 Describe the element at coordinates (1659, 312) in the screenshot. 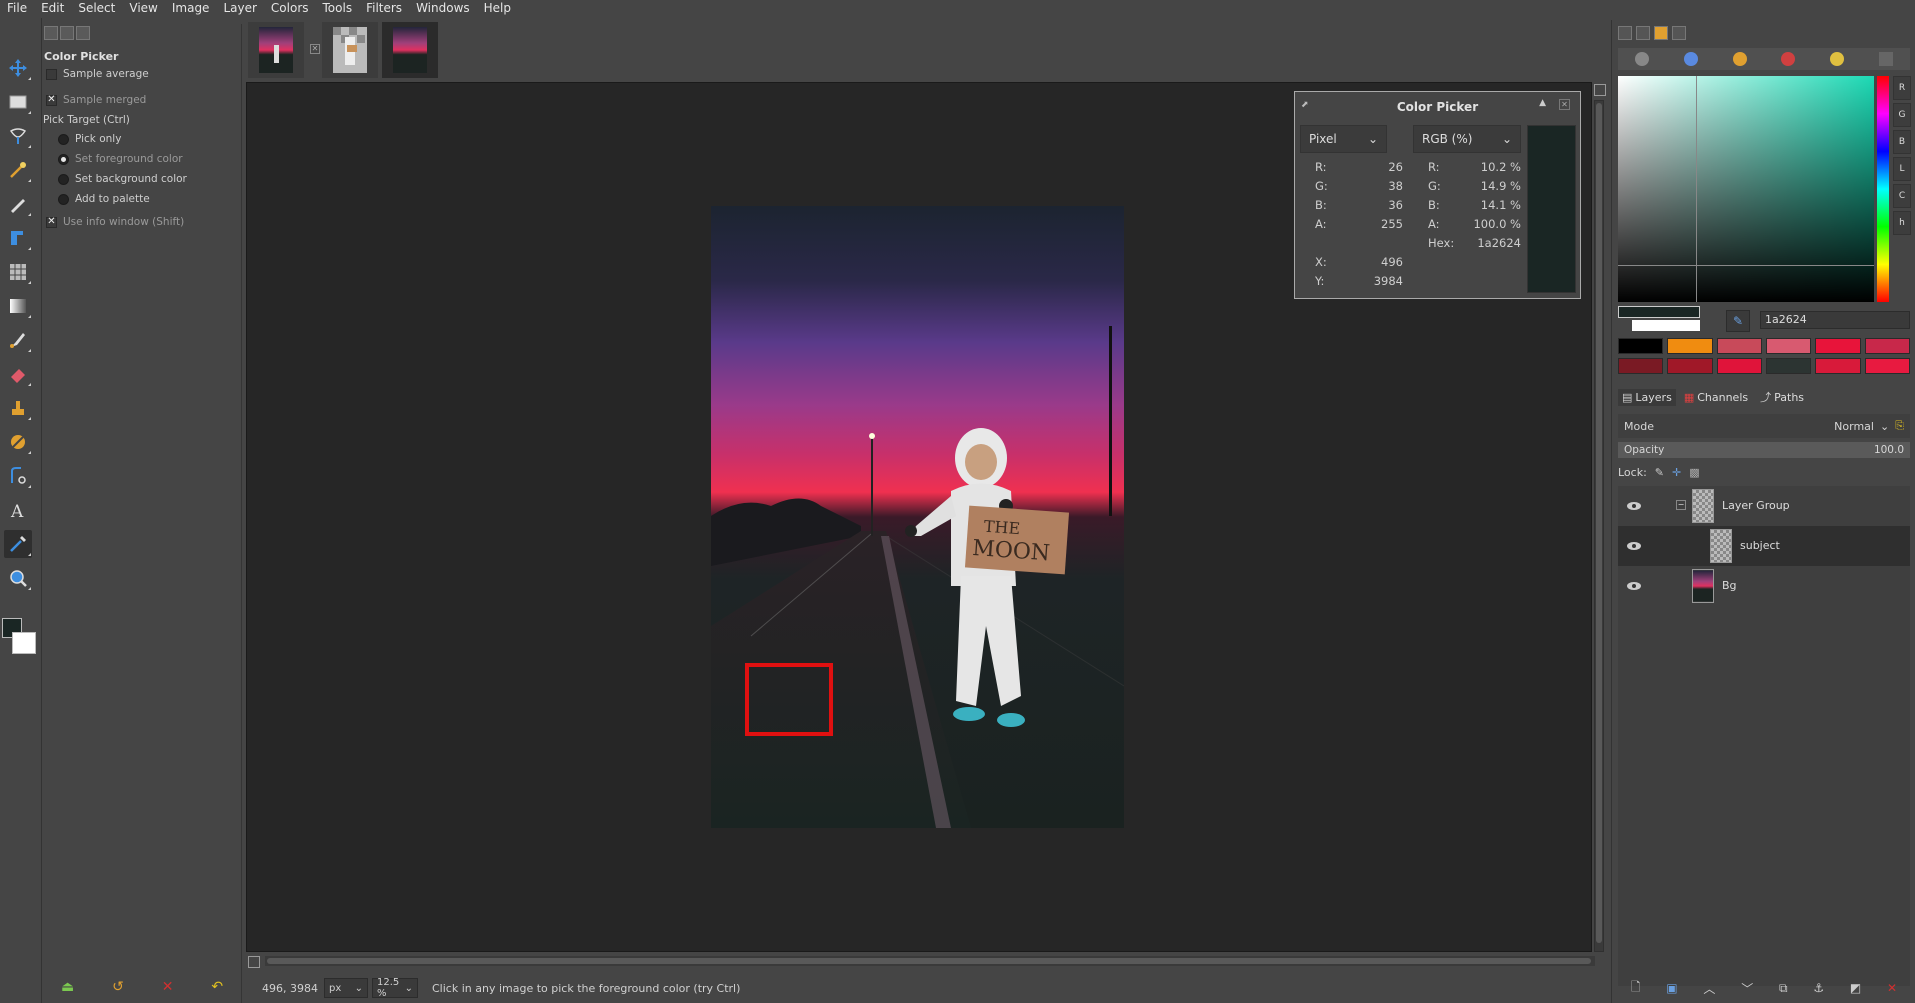

I see `fg-mini-swatch` at that location.